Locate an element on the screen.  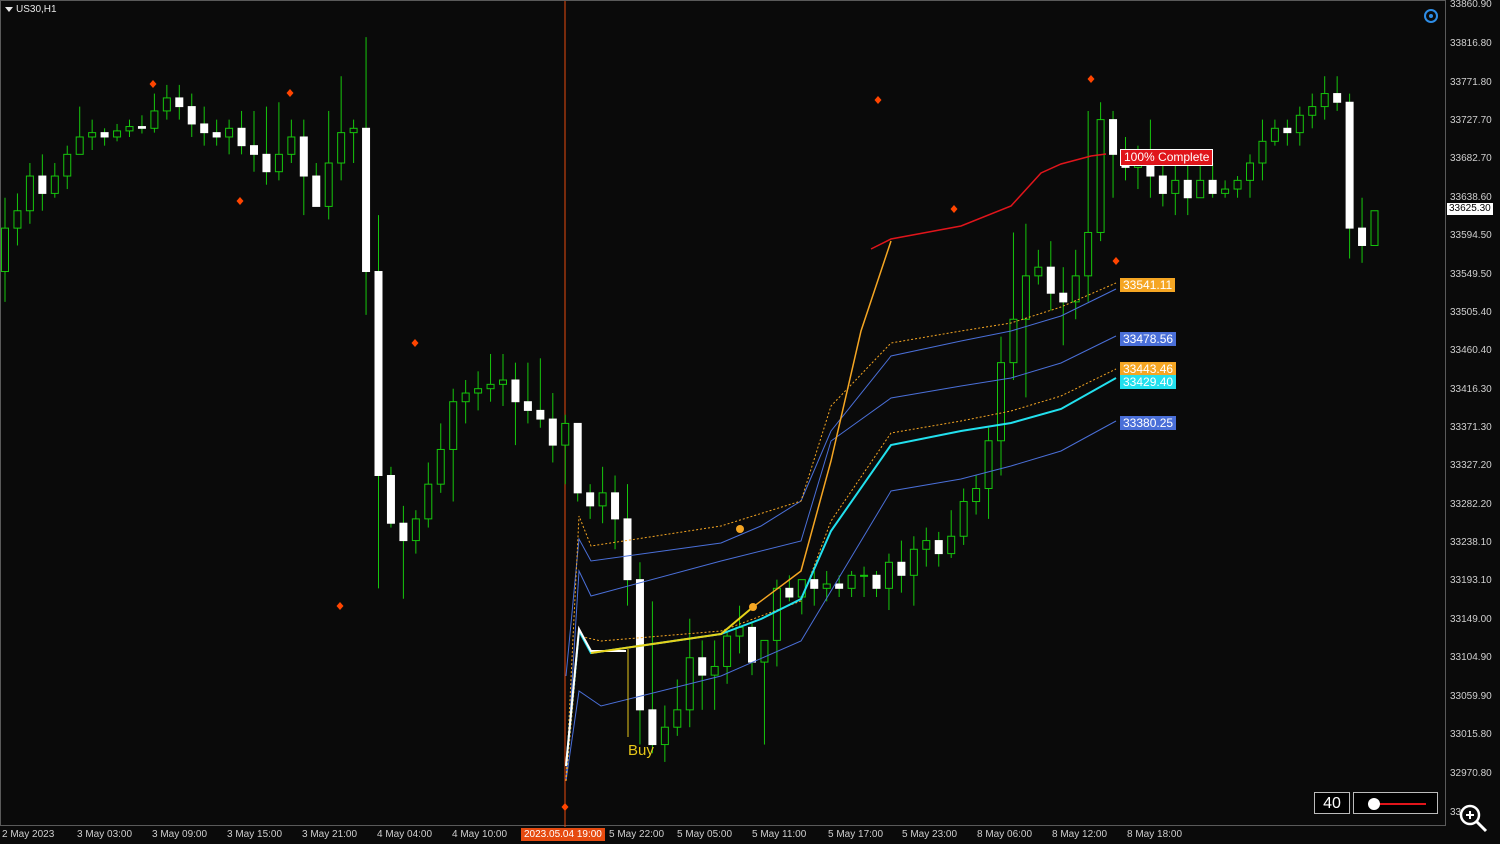
time-tick-label: 3 May 09:00 is located at coordinates (180, 834).